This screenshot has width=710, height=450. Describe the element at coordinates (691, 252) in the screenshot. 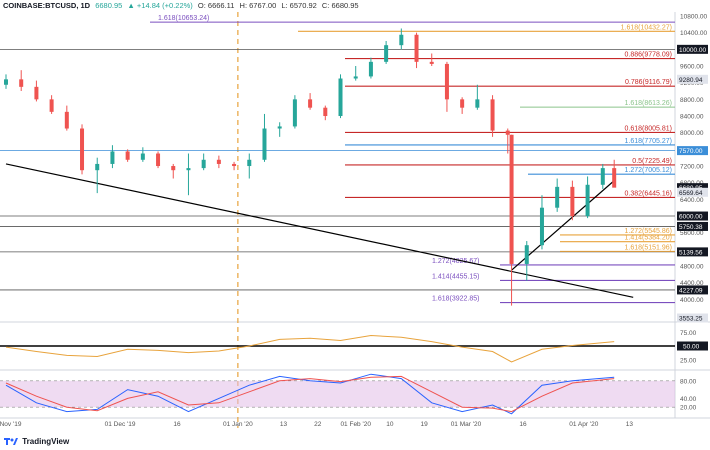

I see `price-tag-label: 5139.56` at that location.